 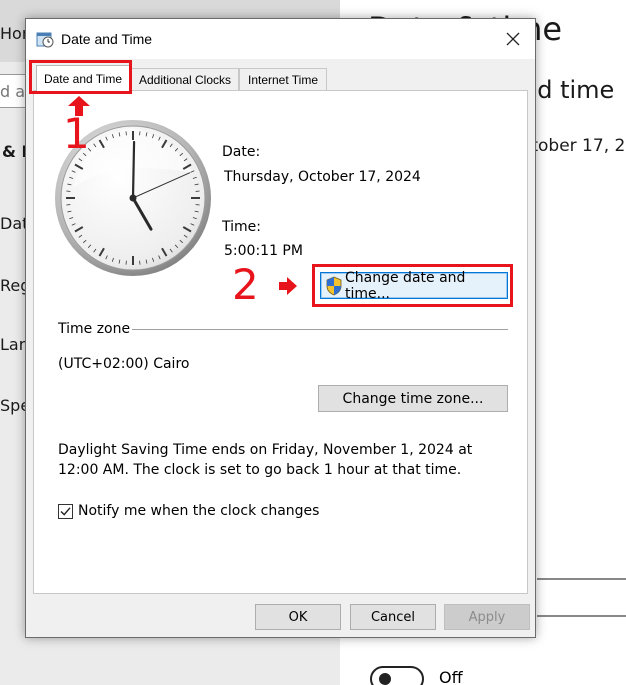 I want to click on calendar-clock-icon, so click(x=45, y=40).